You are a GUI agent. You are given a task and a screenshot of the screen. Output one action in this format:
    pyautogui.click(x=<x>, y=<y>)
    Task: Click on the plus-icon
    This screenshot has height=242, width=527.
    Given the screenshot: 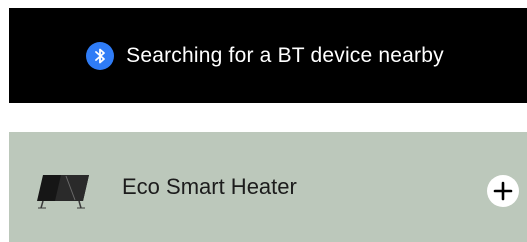 What is the action you would take?
    pyautogui.click(x=503, y=191)
    